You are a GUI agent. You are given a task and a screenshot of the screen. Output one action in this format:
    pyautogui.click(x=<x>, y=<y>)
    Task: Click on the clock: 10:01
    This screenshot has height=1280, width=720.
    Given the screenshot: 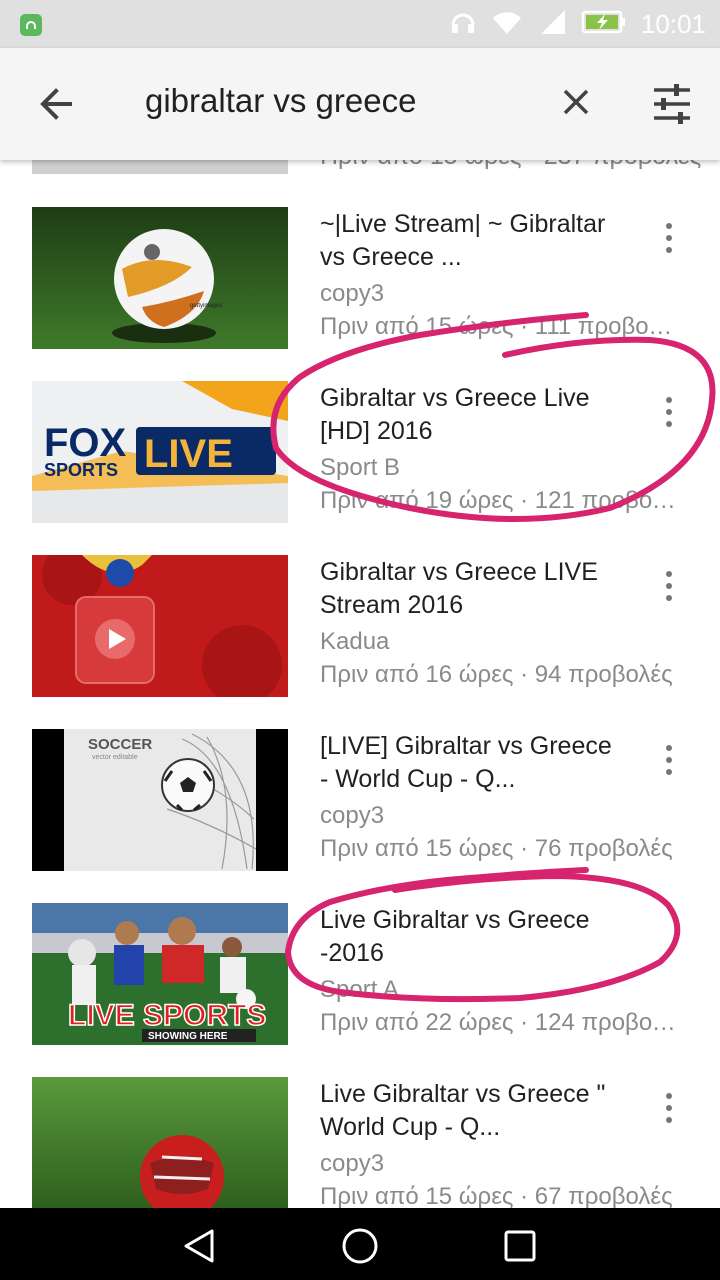 What is the action you would take?
    pyautogui.click(x=673, y=23)
    